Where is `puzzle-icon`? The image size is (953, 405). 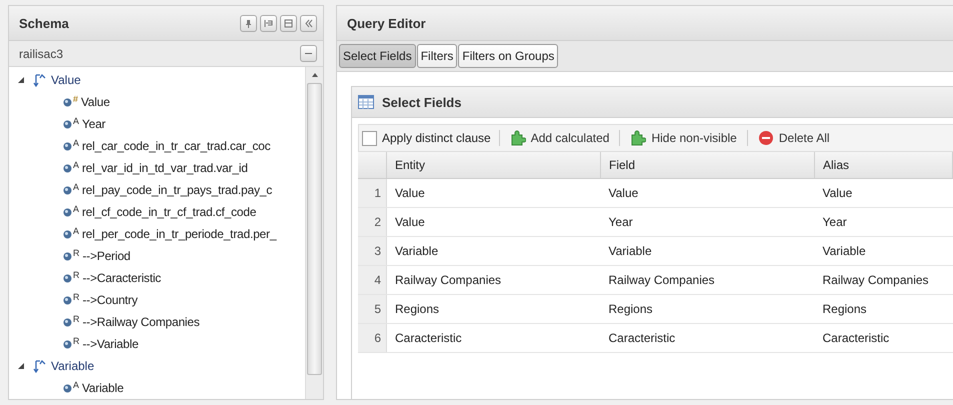 puzzle-icon is located at coordinates (638, 138).